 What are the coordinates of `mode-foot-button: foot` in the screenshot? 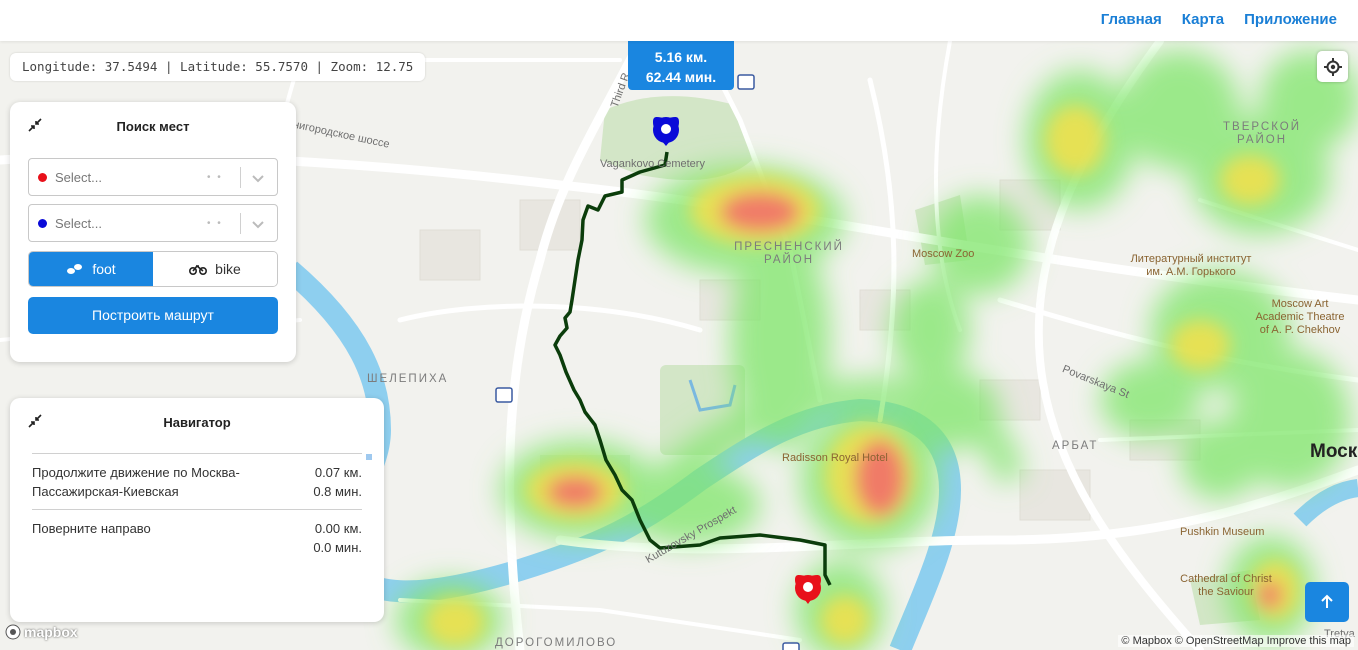 It's located at (91, 269).